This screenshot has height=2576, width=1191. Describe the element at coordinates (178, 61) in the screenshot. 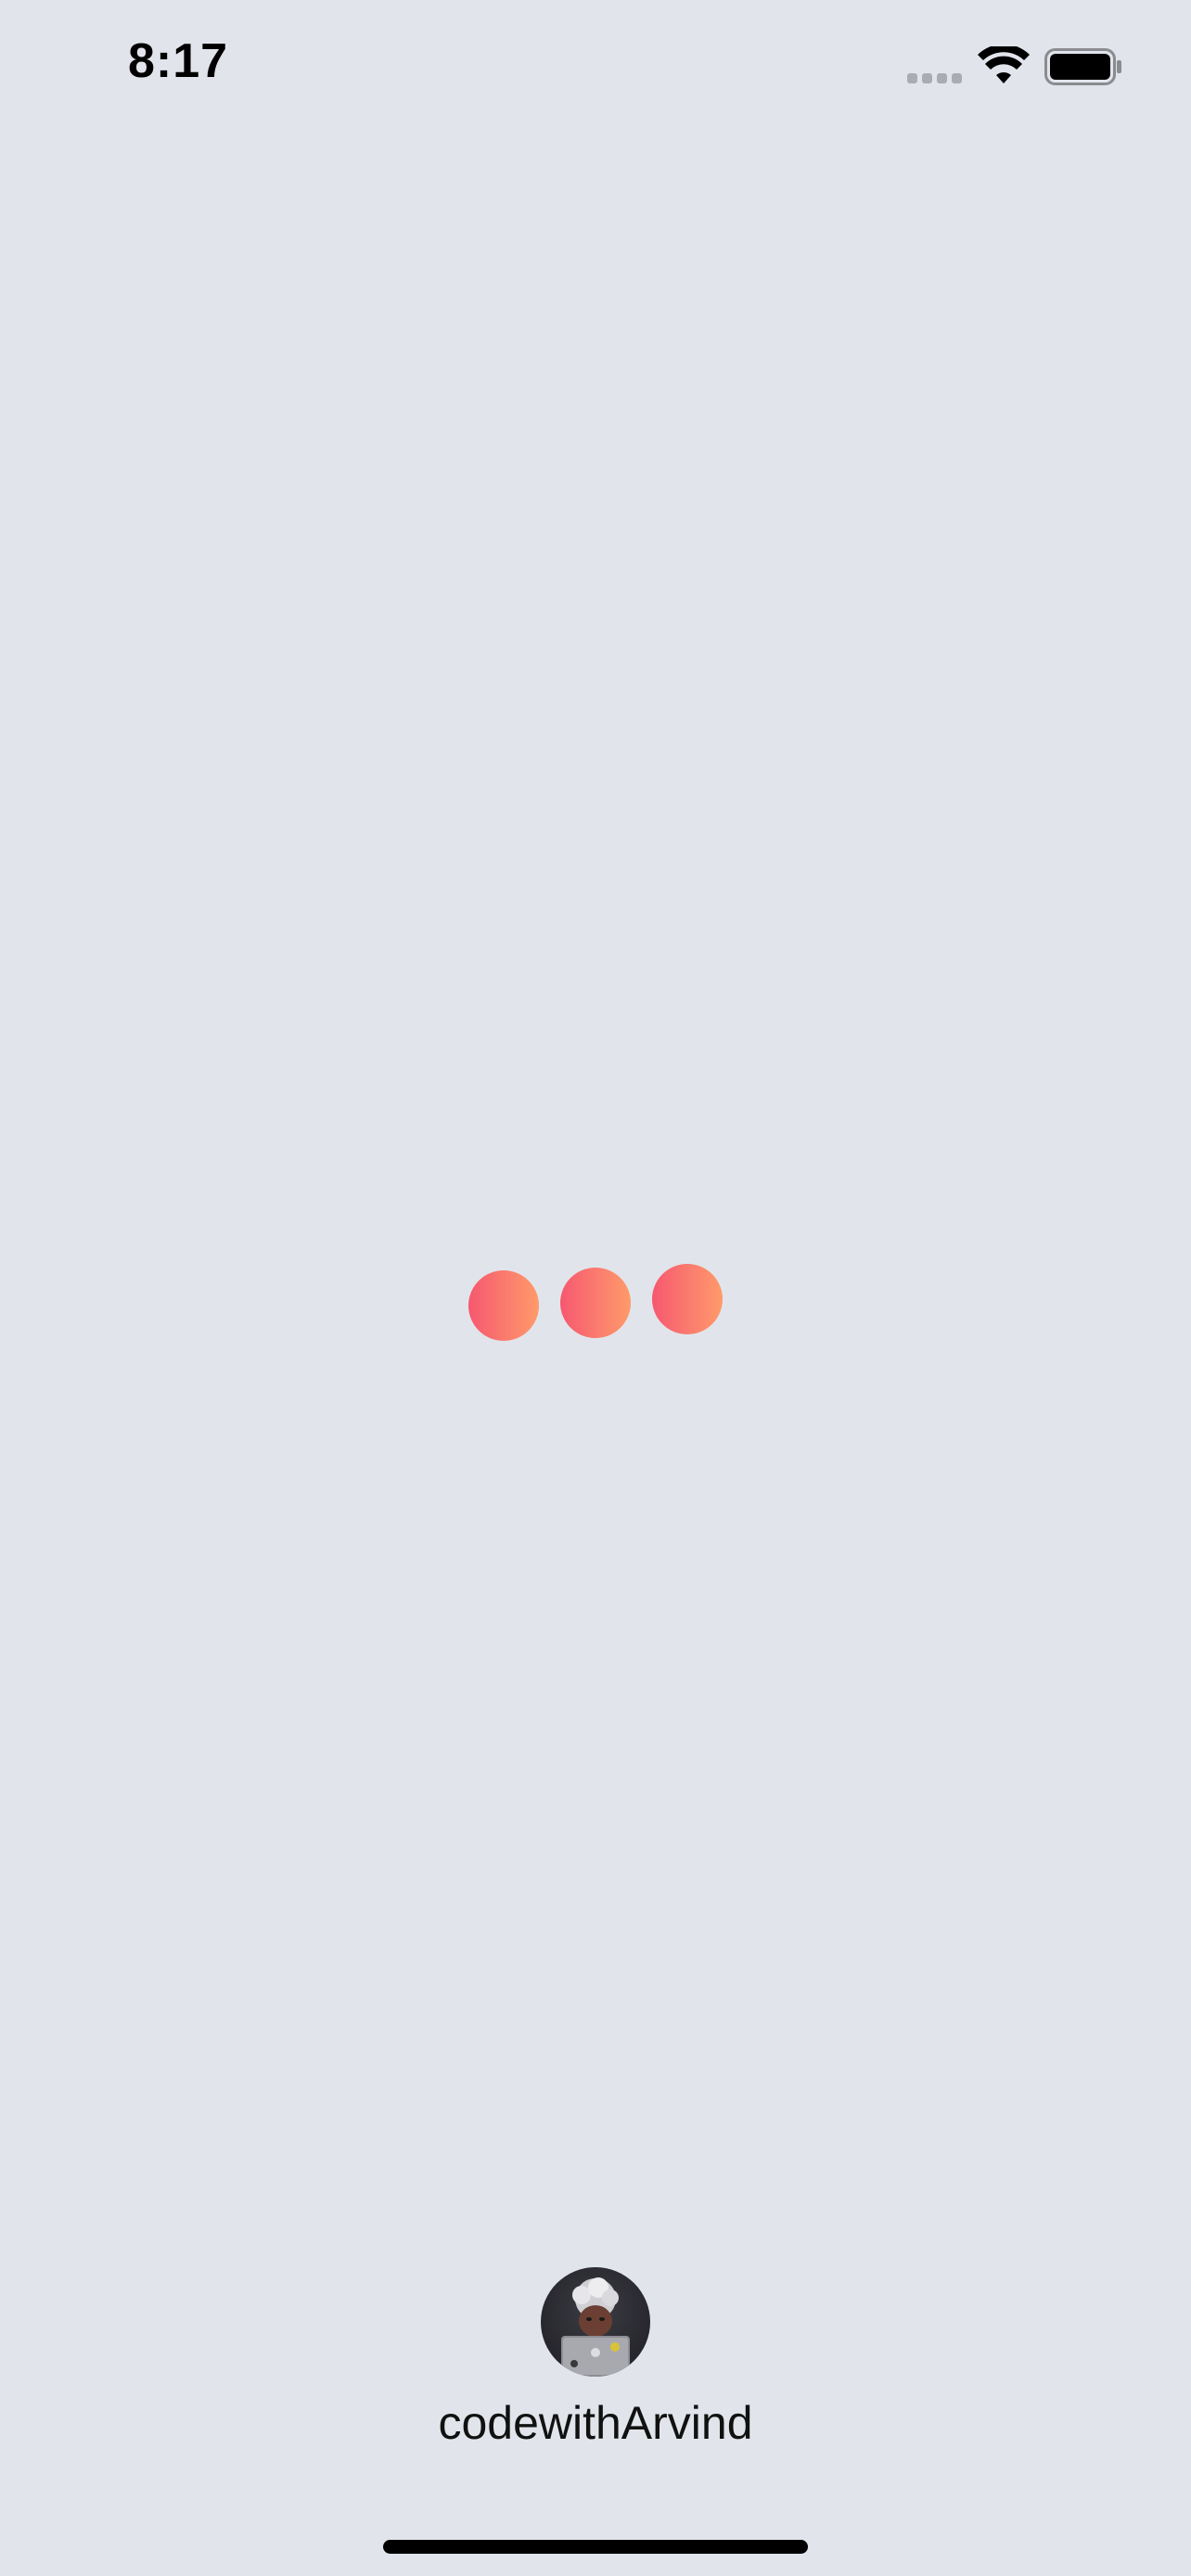

I see `status-time: 8:17` at that location.